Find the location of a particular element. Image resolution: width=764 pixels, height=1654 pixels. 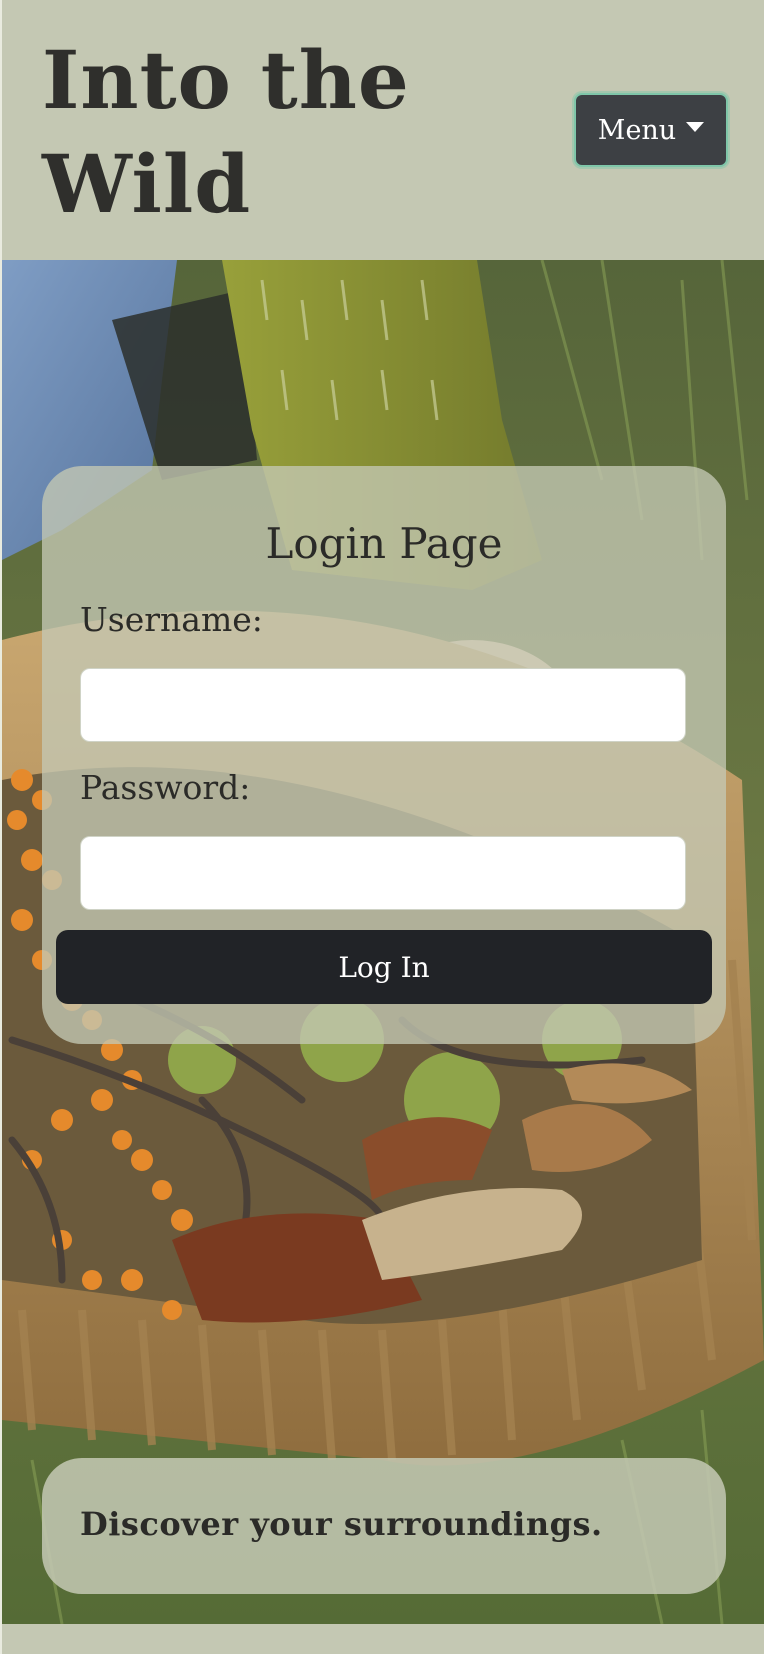

username-label: Username: is located at coordinates (171, 619).